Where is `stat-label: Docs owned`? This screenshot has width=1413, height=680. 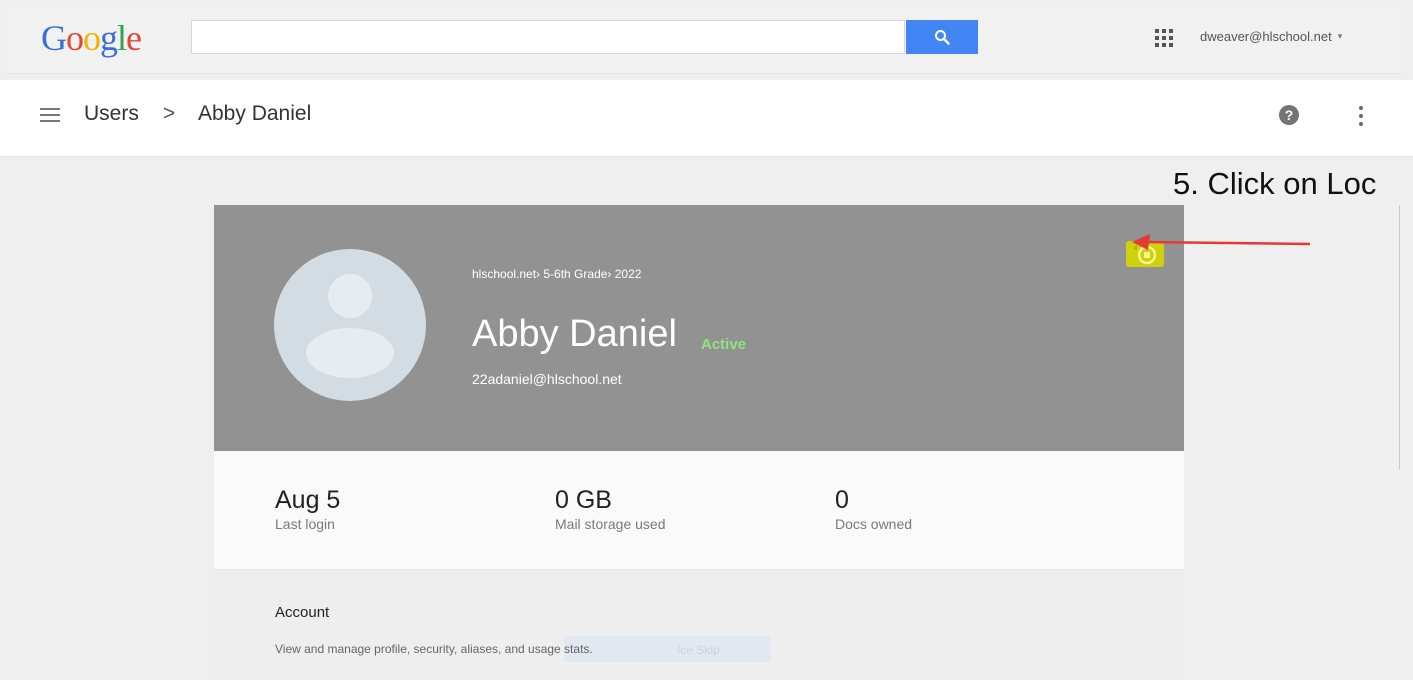 stat-label: Docs owned is located at coordinates (874, 524).